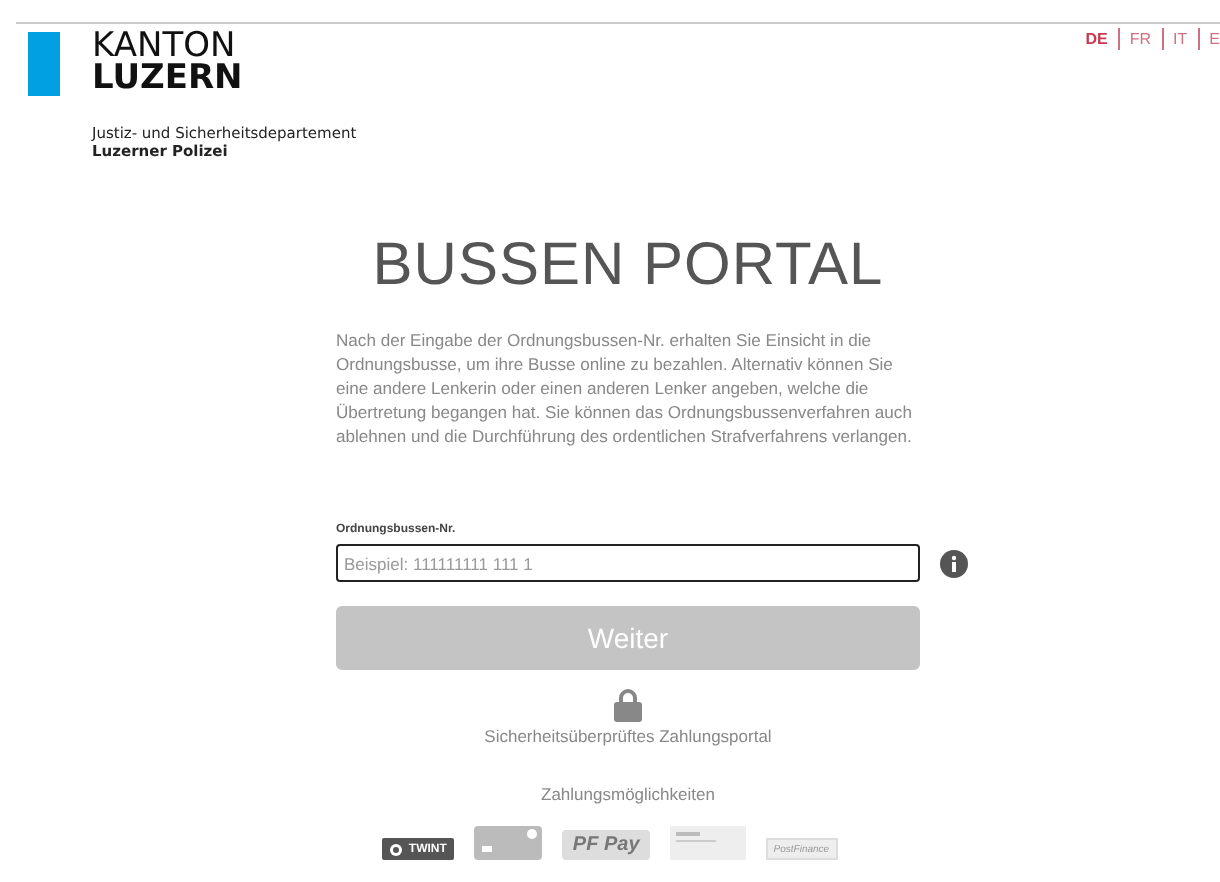 The height and width of the screenshot is (882, 1220). I want to click on language-link: IT, so click(1181, 39).